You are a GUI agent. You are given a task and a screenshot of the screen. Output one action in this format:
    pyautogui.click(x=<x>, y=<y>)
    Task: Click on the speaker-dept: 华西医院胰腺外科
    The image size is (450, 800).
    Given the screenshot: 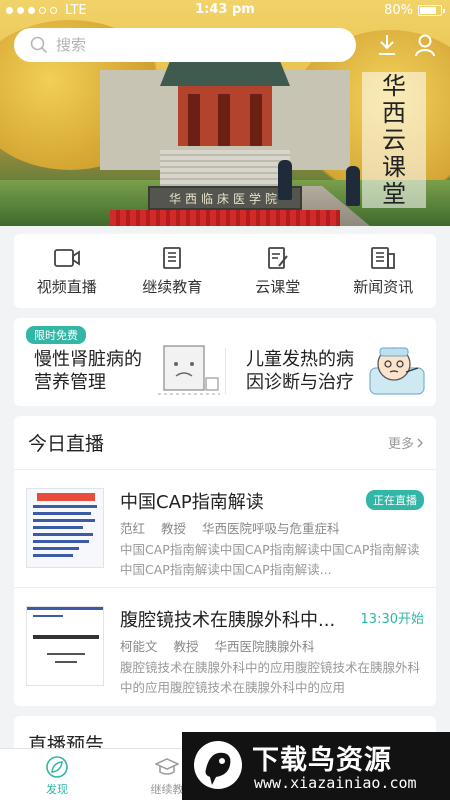 What is the action you would take?
    pyautogui.click(x=264, y=646)
    